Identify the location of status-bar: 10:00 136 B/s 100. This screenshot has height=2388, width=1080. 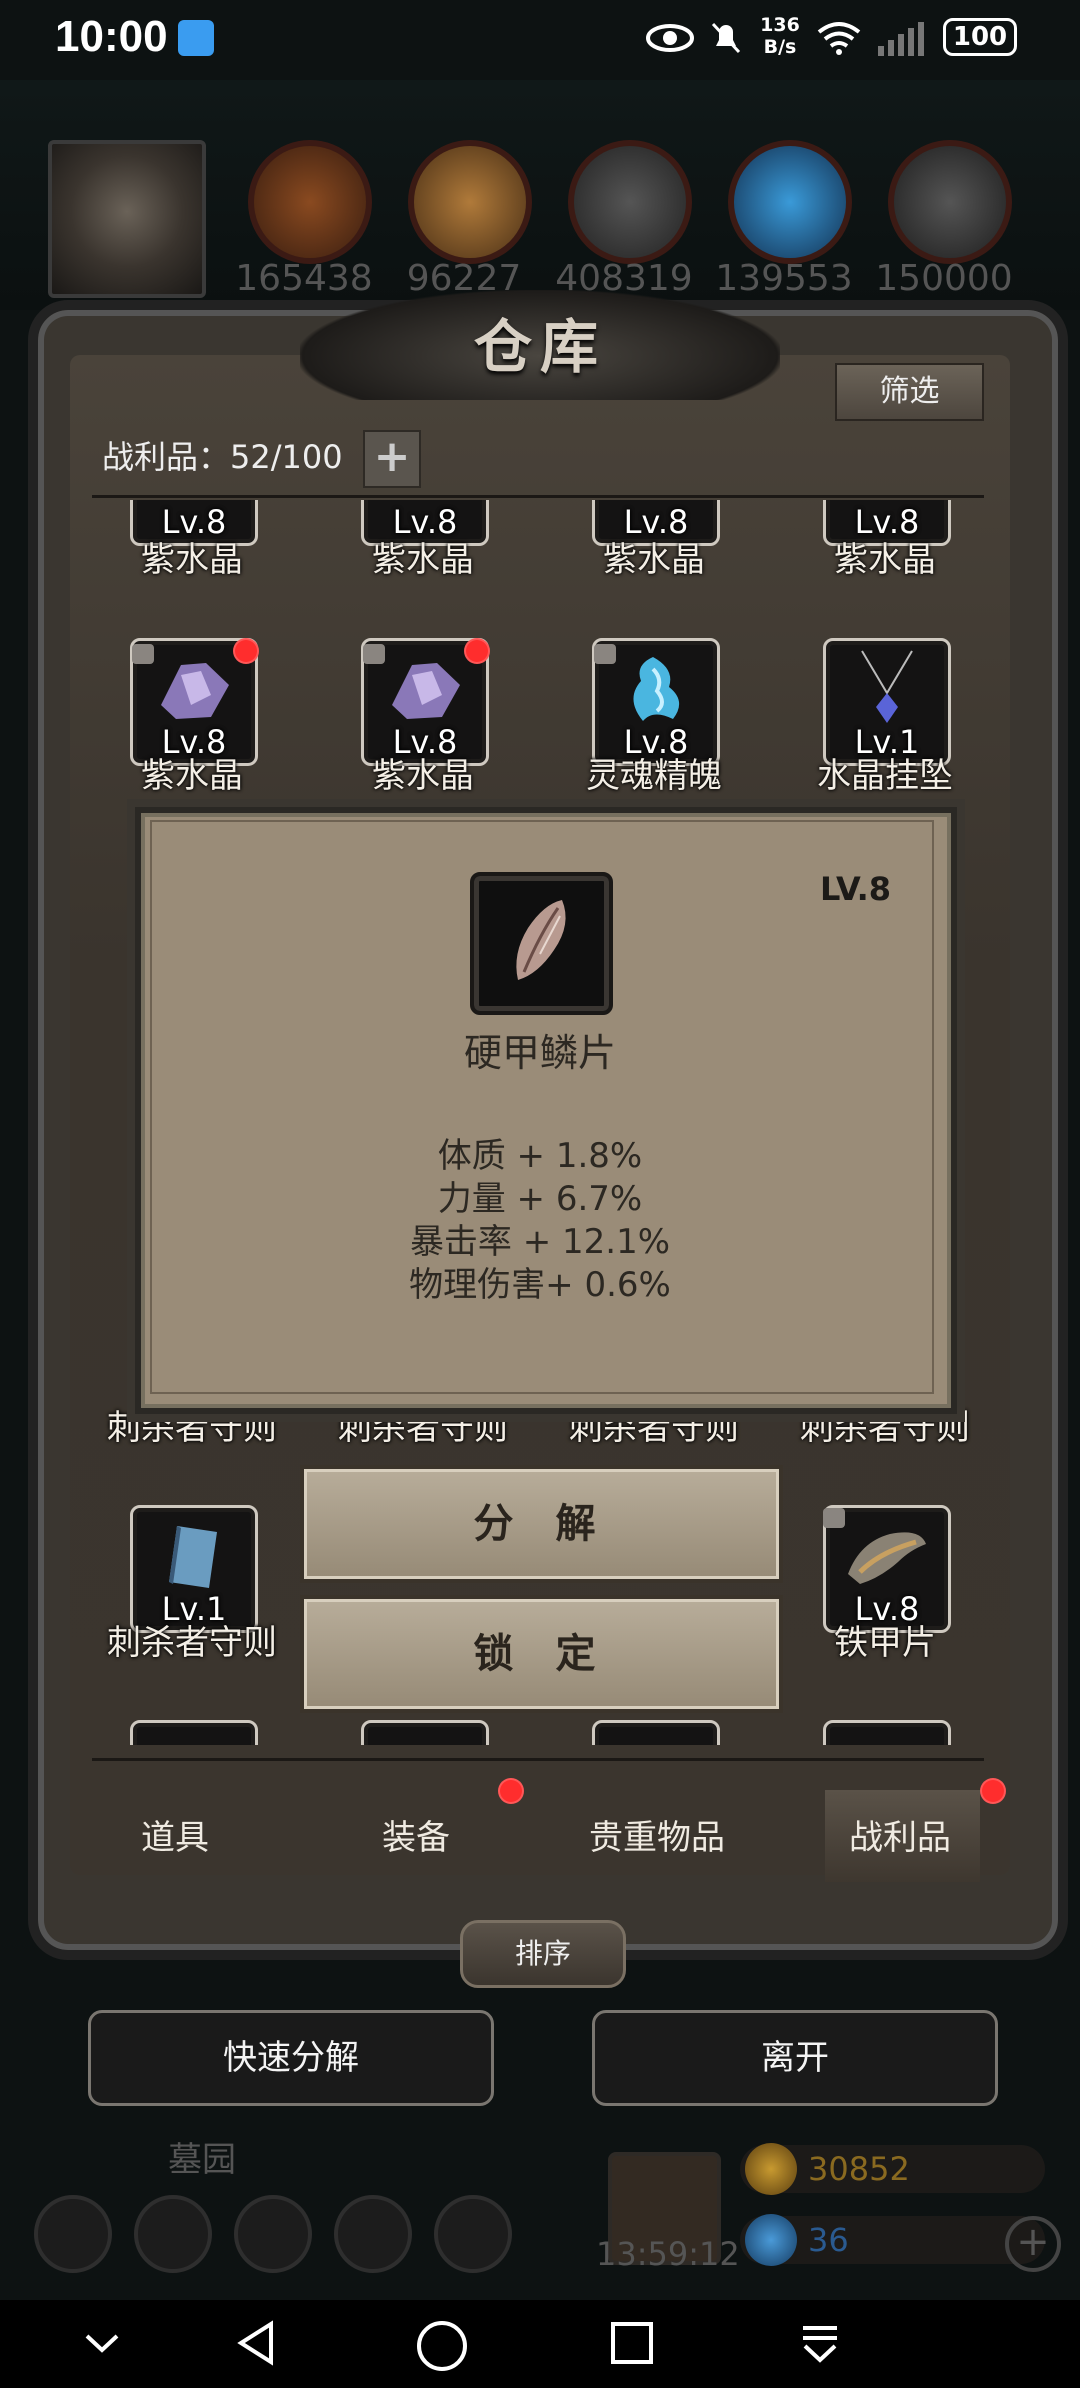
(540, 40).